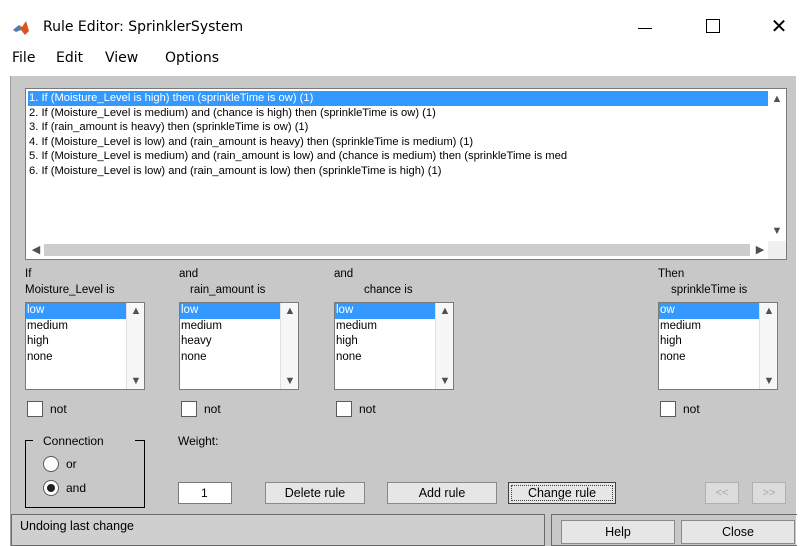  What do you see at coordinates (738, 532) in the screenshot?
I see `close-button: Close` at bounding box center [738, 532].